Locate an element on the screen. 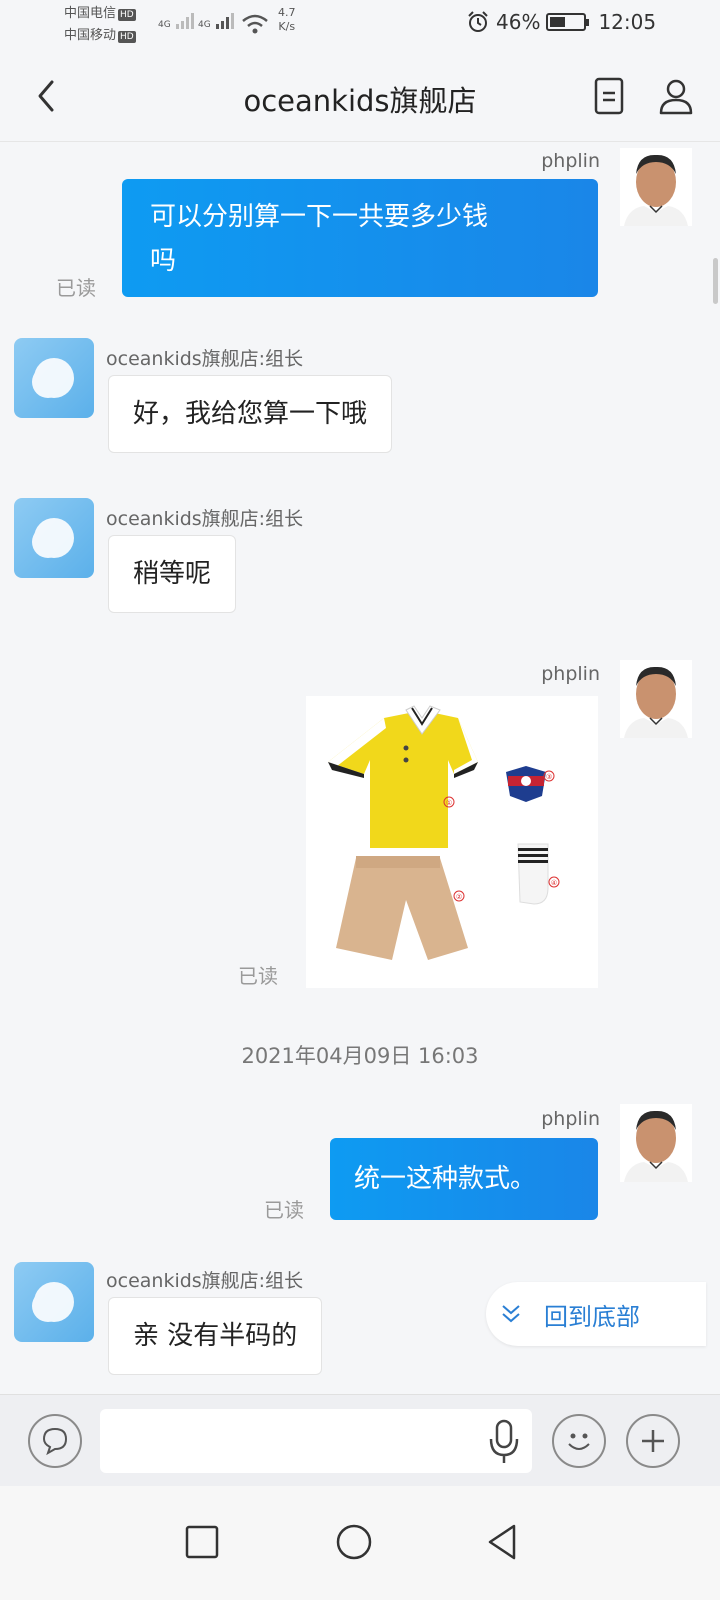 The height and width of the screenshot is (1600, 720). message-bubble: 稍等呢 is located at coordinates (172, 574).